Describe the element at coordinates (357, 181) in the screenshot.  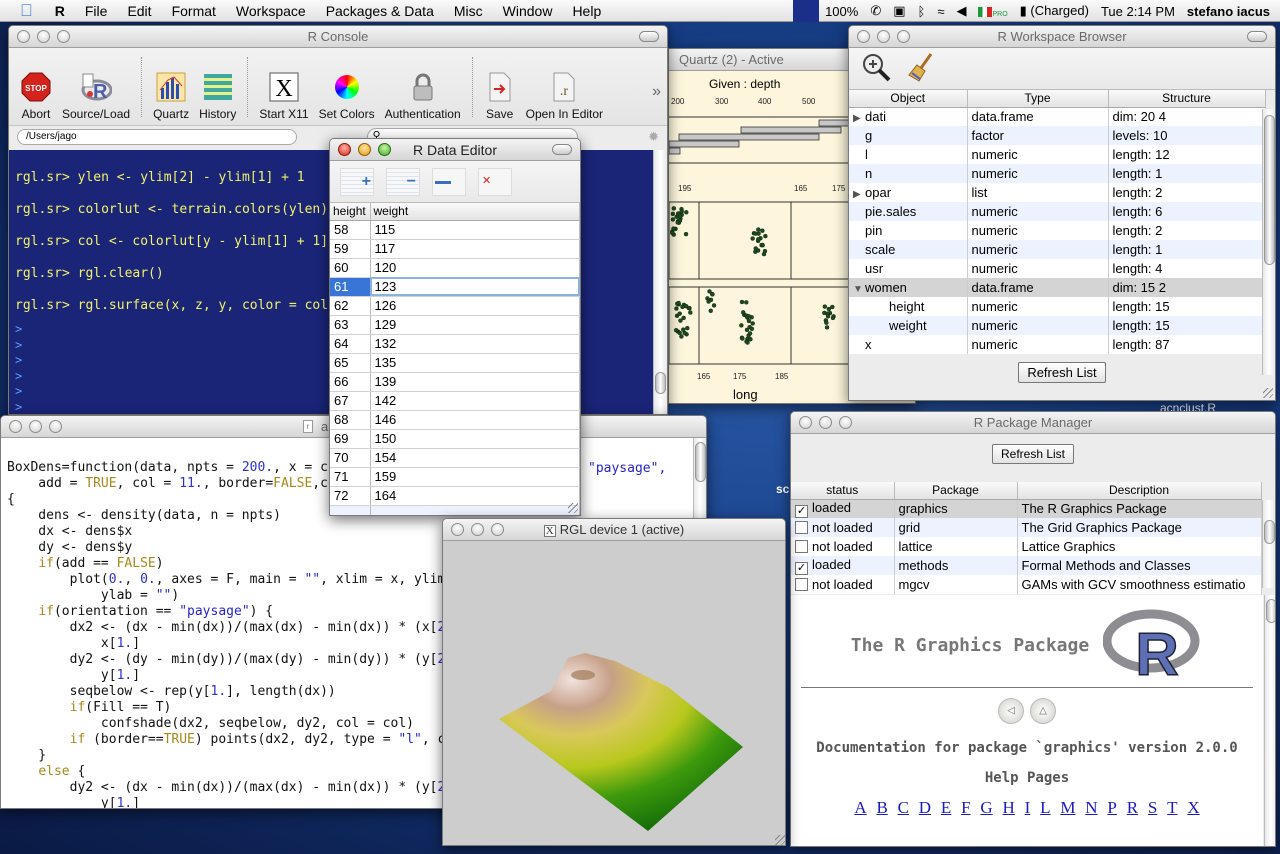
I see `add-column-icon: +` at that location.